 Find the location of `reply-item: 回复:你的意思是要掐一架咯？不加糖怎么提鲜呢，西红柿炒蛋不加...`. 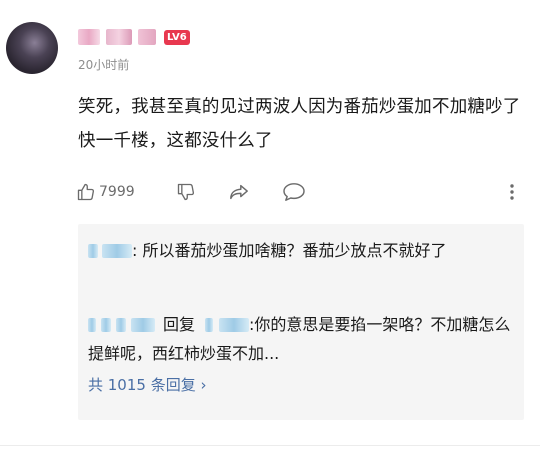

reply-item: 回复:你的意思是要掐一架咯？不加糖怎么提鲜呢，西红柿炒蛋不加... is located at coordinates (301, 339).